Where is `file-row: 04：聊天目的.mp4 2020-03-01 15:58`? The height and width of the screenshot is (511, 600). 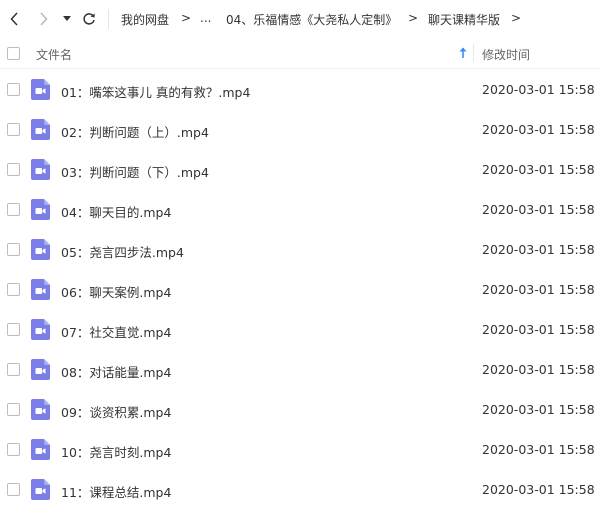 file-row: 04：聊天目的.mp4 2020-03-01 15:58 is located at coordinates (300, 210).